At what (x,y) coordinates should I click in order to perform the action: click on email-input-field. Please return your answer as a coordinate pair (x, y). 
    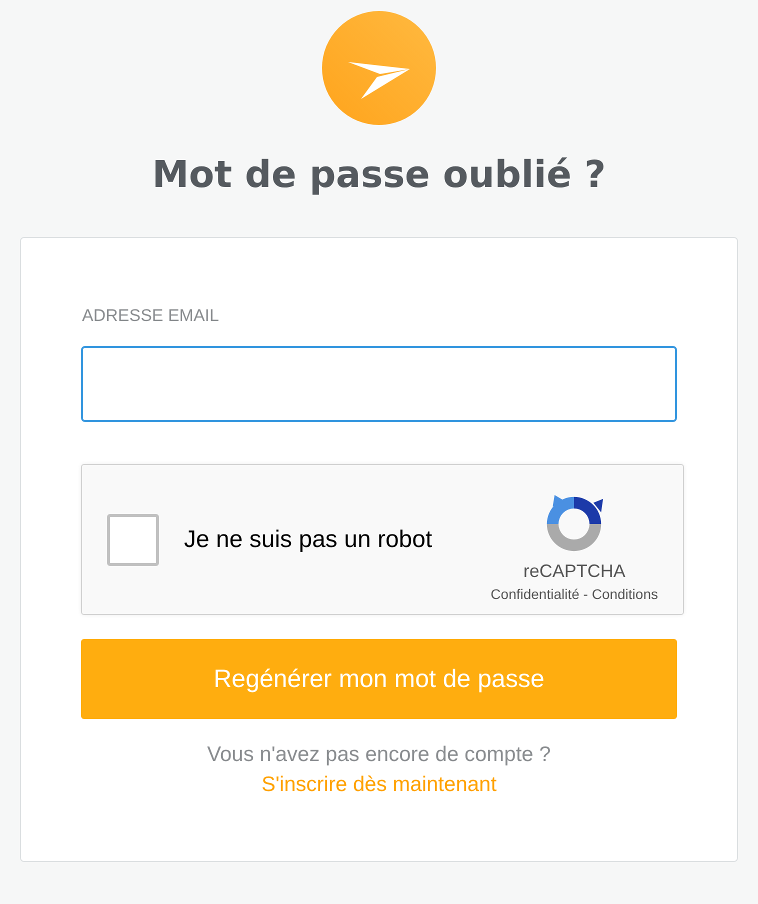
    Looking at the image, I should click on (379, 384).